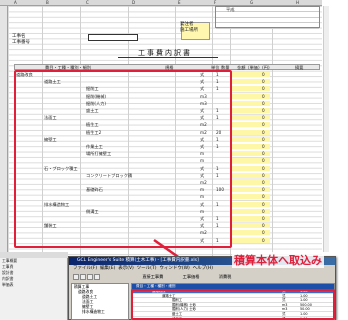 Image resolution: width=348 pixels, height=320 pixels. I want to click on imported-range-highlight, so click(233, 304).